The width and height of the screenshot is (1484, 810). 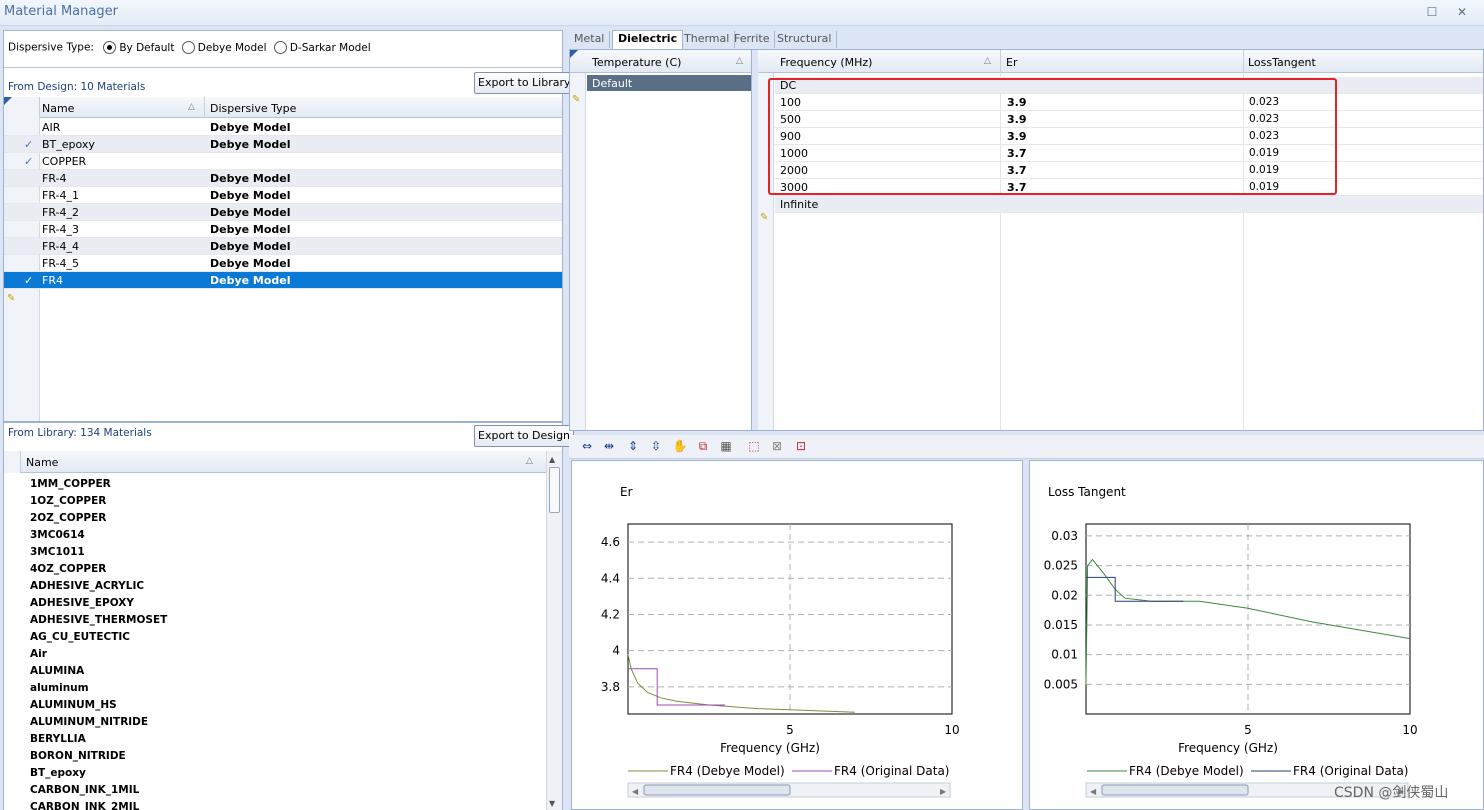 What do you see at coordinates (680, 446) in the screenshot?
I see `hand-icon: ✋` at bounding box center [680, 446].